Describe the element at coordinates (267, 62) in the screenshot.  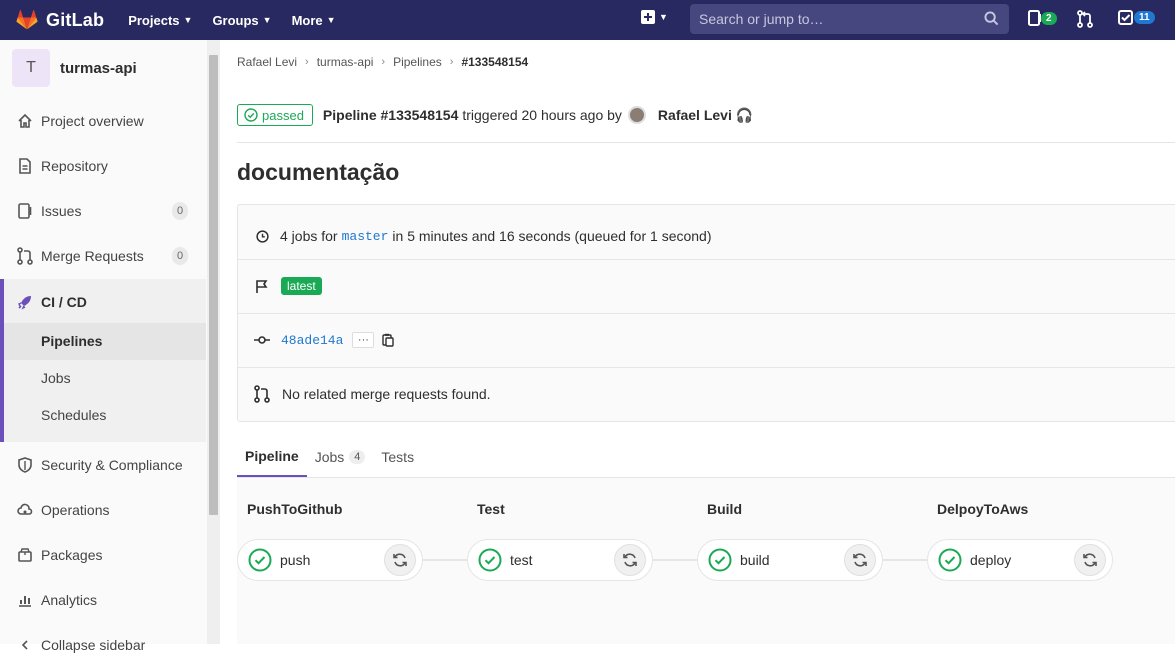
I see `breadcrumb-user: Rafael Levi` at that location.